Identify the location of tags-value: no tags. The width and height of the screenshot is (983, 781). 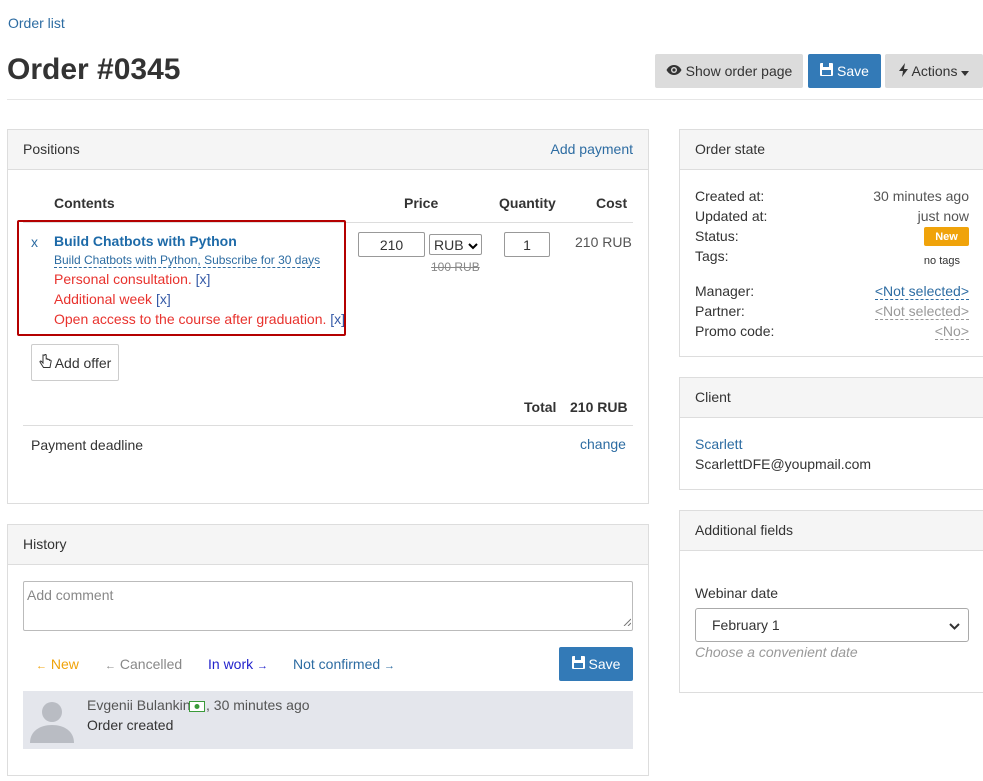
(942, 261).